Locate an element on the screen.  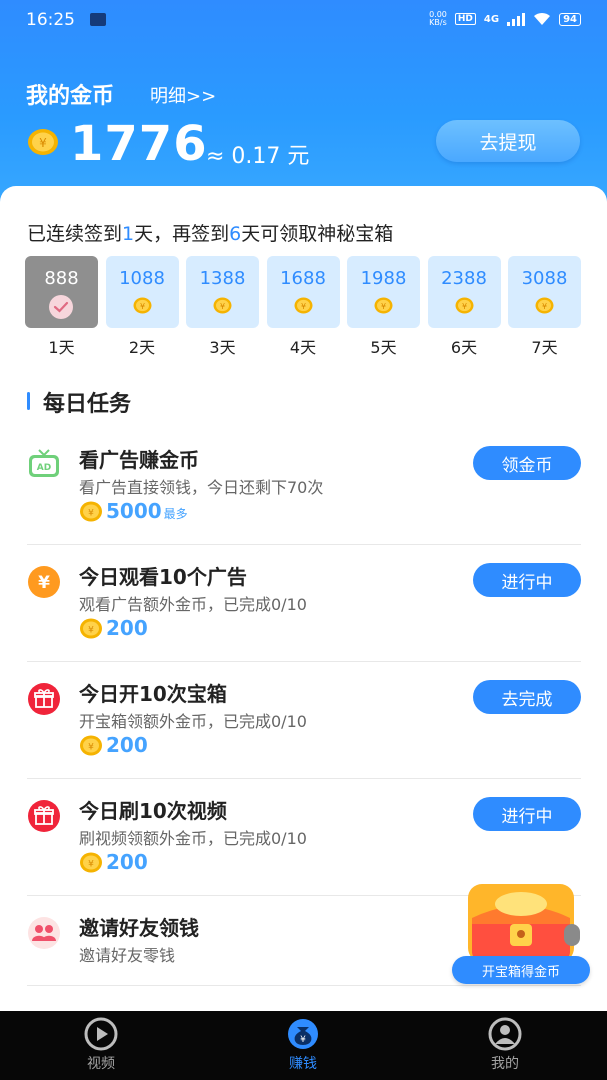
tab-earn: ¥ 赚钱 is located at coordinates (303, 1048).